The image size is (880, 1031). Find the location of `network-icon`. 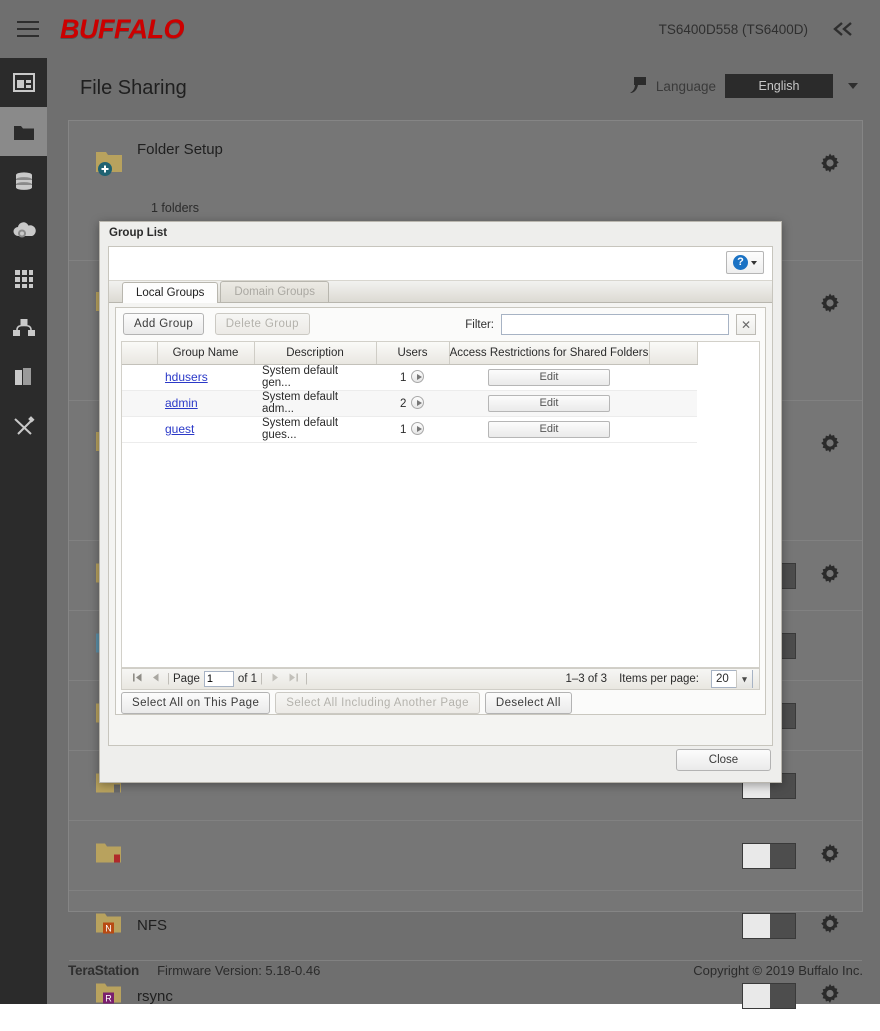

network-icon is located at coordinates (23, 327).